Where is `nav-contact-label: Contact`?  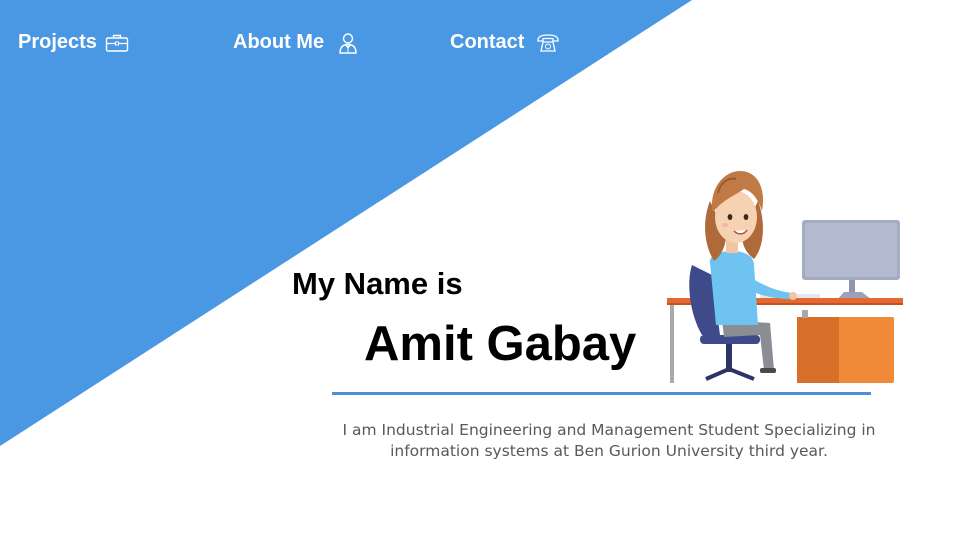 nav-contact-label: Contact is located at coordinates (487, 42).